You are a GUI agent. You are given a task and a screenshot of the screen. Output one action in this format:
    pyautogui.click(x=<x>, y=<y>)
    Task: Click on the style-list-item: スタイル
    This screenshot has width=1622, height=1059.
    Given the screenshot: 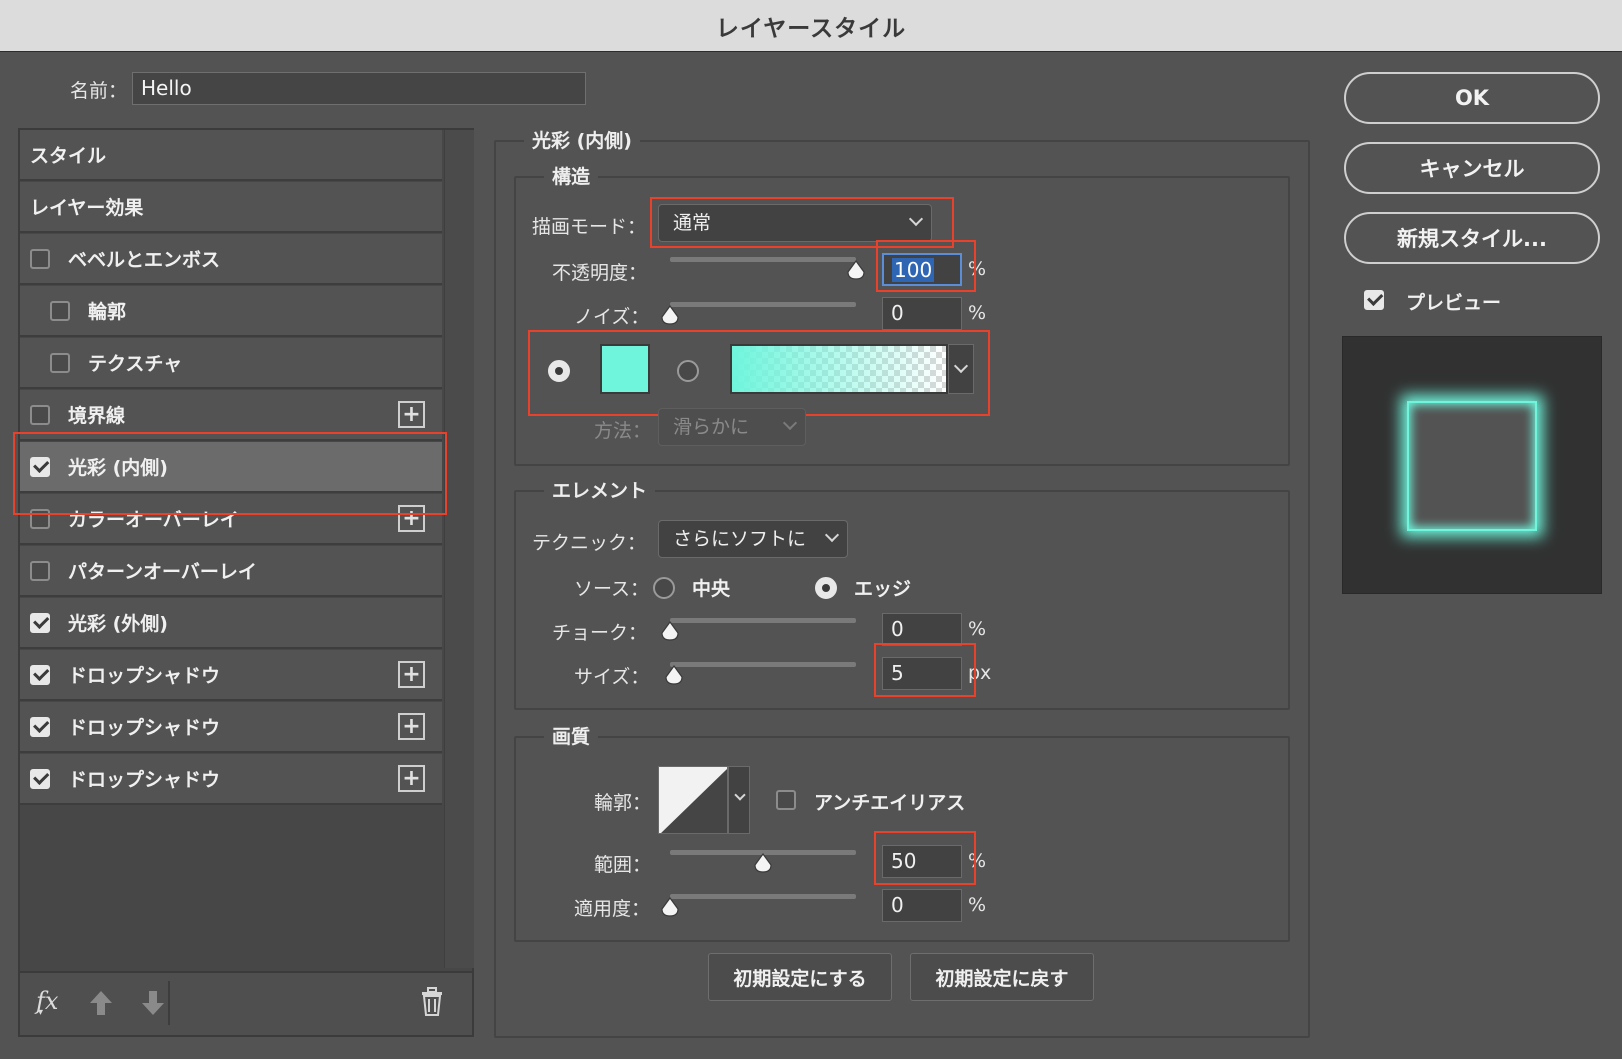 What is the action you would take?
    pyautogui.click(x=231, y=155)
    